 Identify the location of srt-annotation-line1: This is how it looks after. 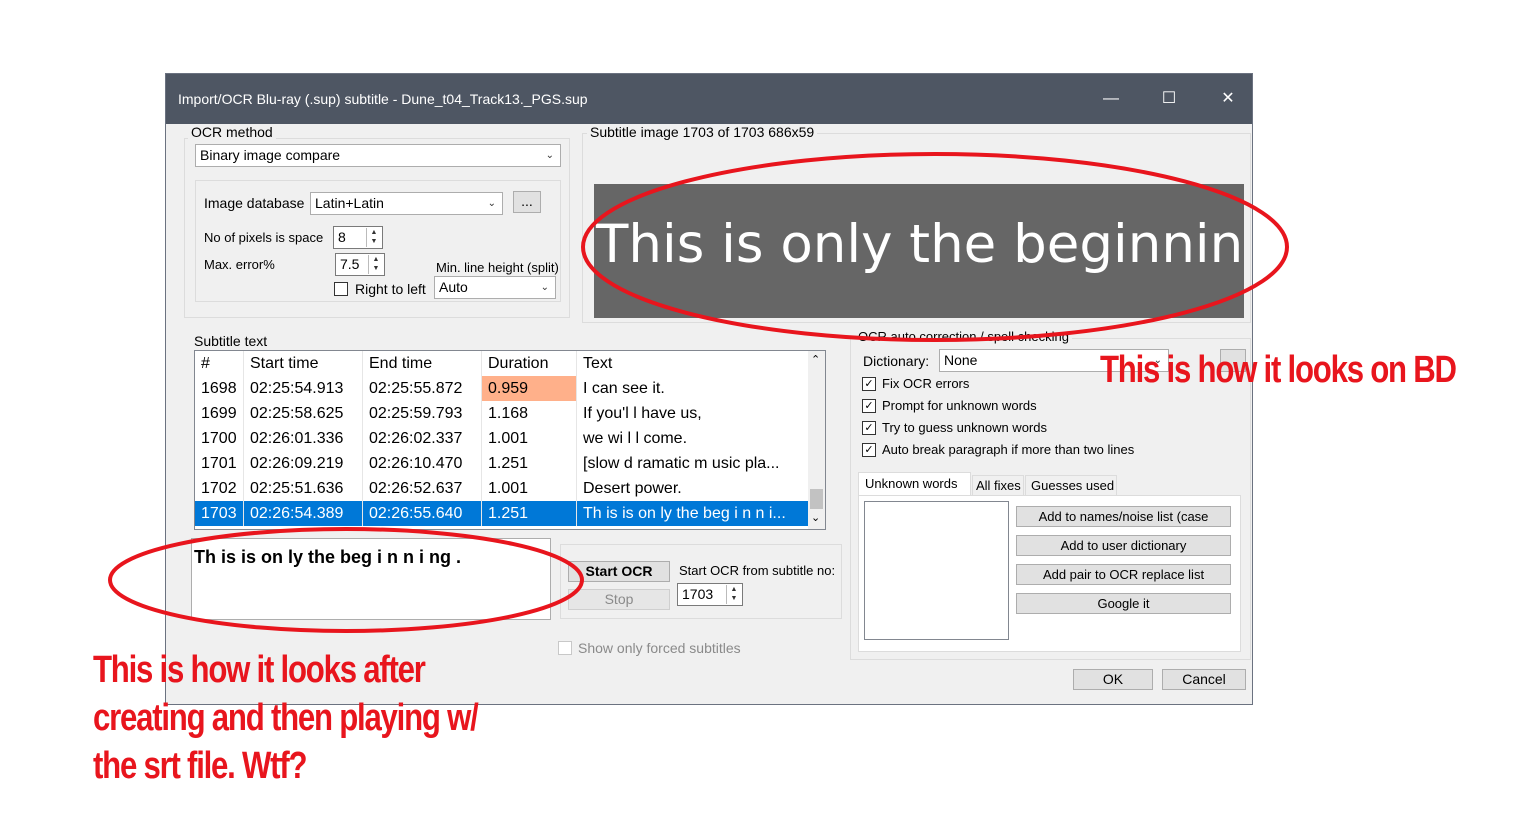
(259, 670).